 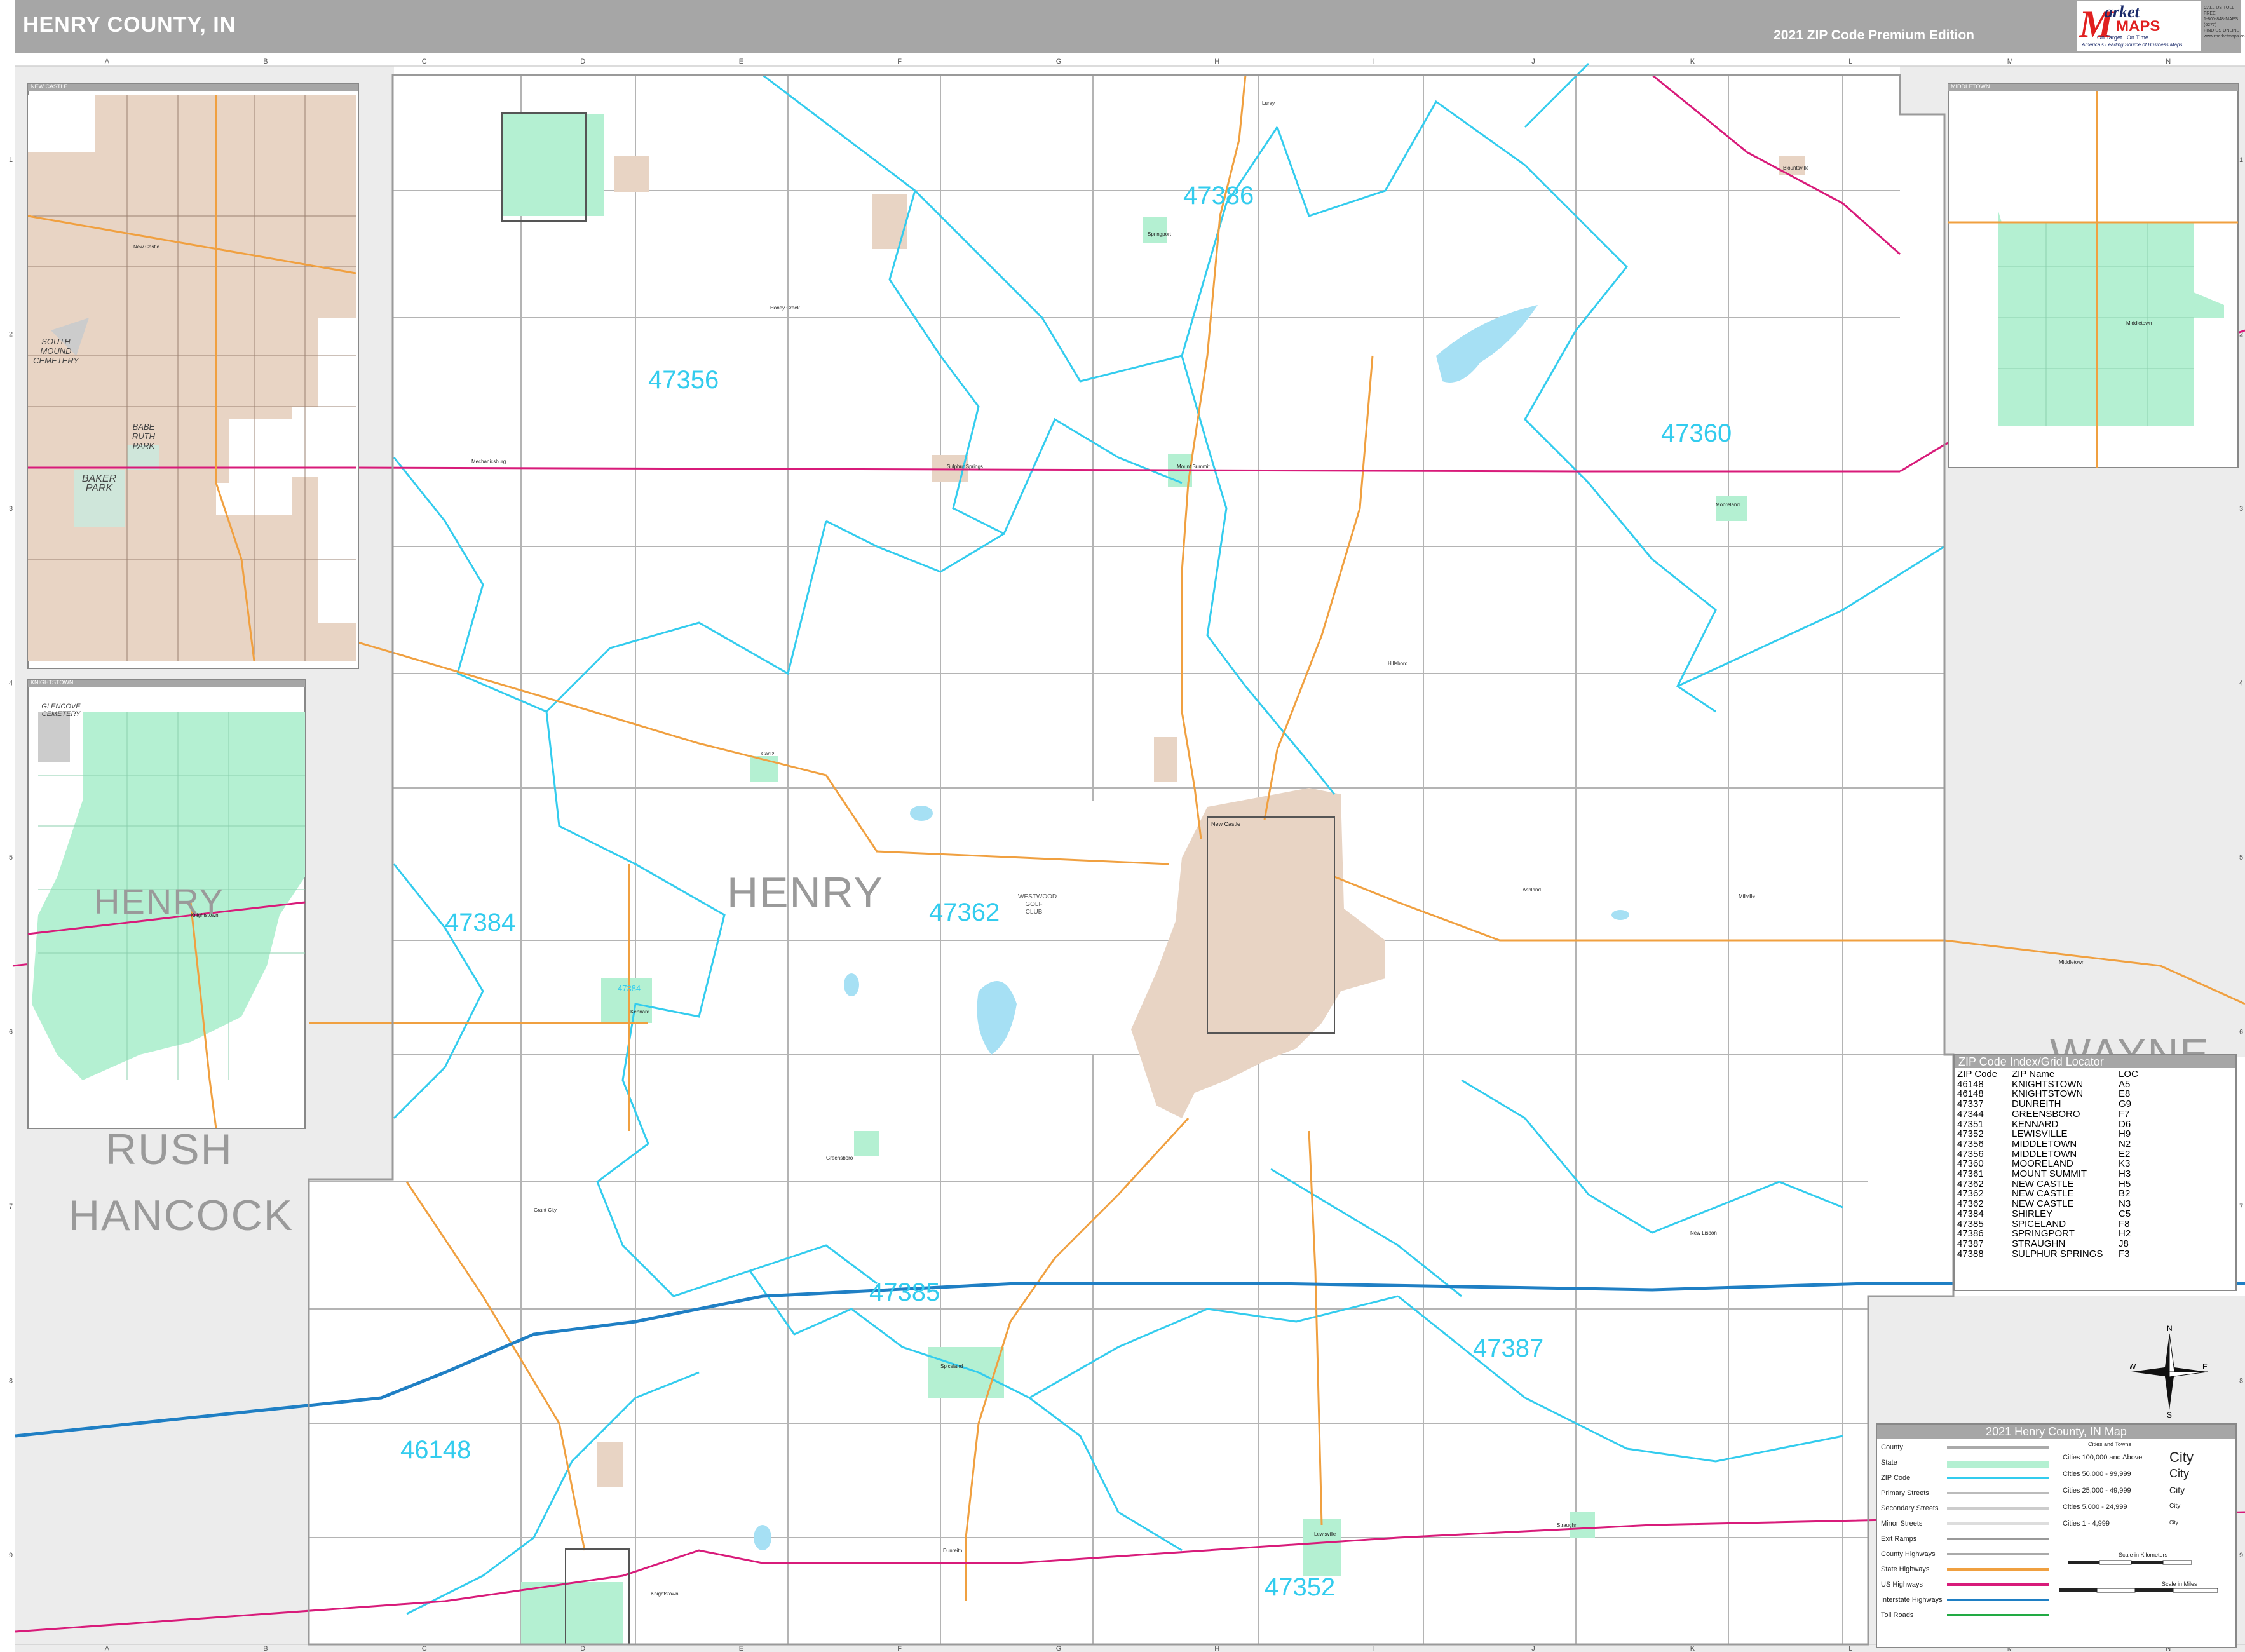 What do you see at coordinates (1902, 1523) in the screenshot?
I see `legend-item-label: Minor Streets` at bounding box center [1902, 1523].